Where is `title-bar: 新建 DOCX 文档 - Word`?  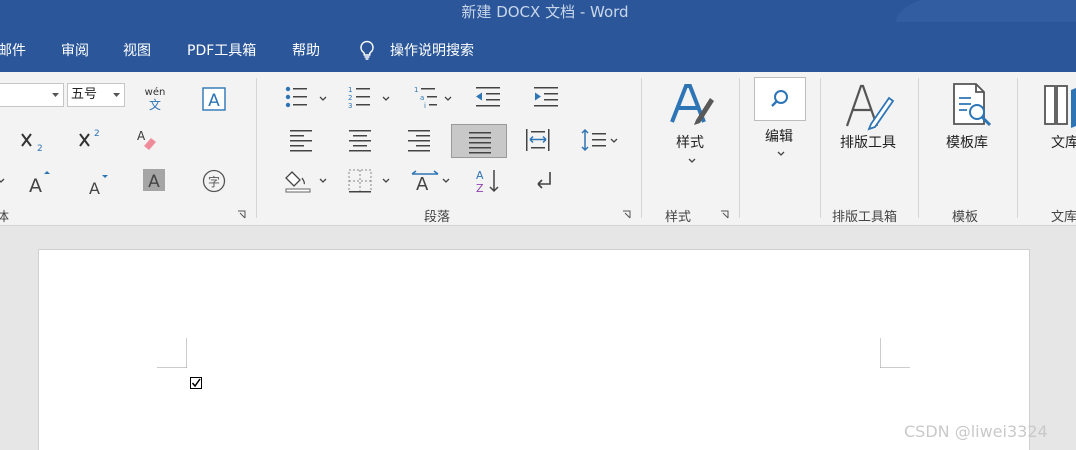 title-bar: 新建 DOCX 文档 - Word is located at coordinates (538, 30).